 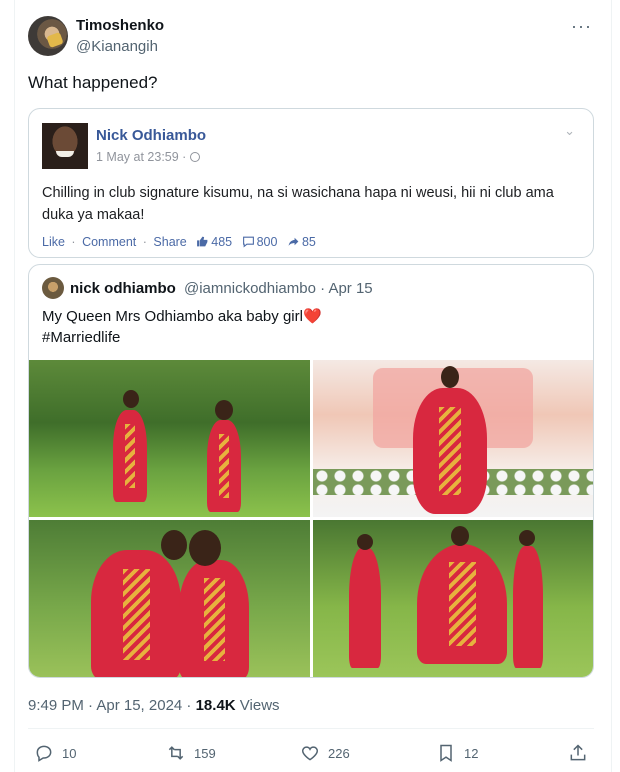 What do you see at coordinates (93, 82) in the screenshot?
I see `tweet-text: What happened?` at bounding box center [93, 82].